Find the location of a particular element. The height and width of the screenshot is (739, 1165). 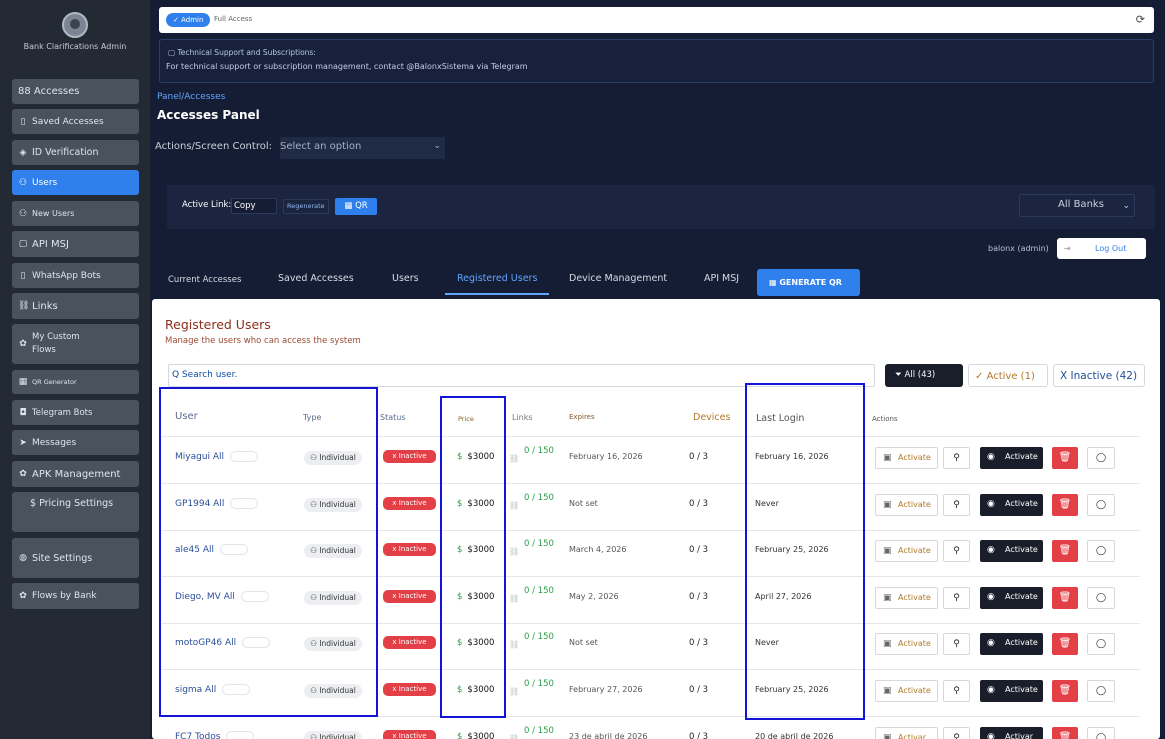

expires-value: Not set is located at coordinates (583, 643).